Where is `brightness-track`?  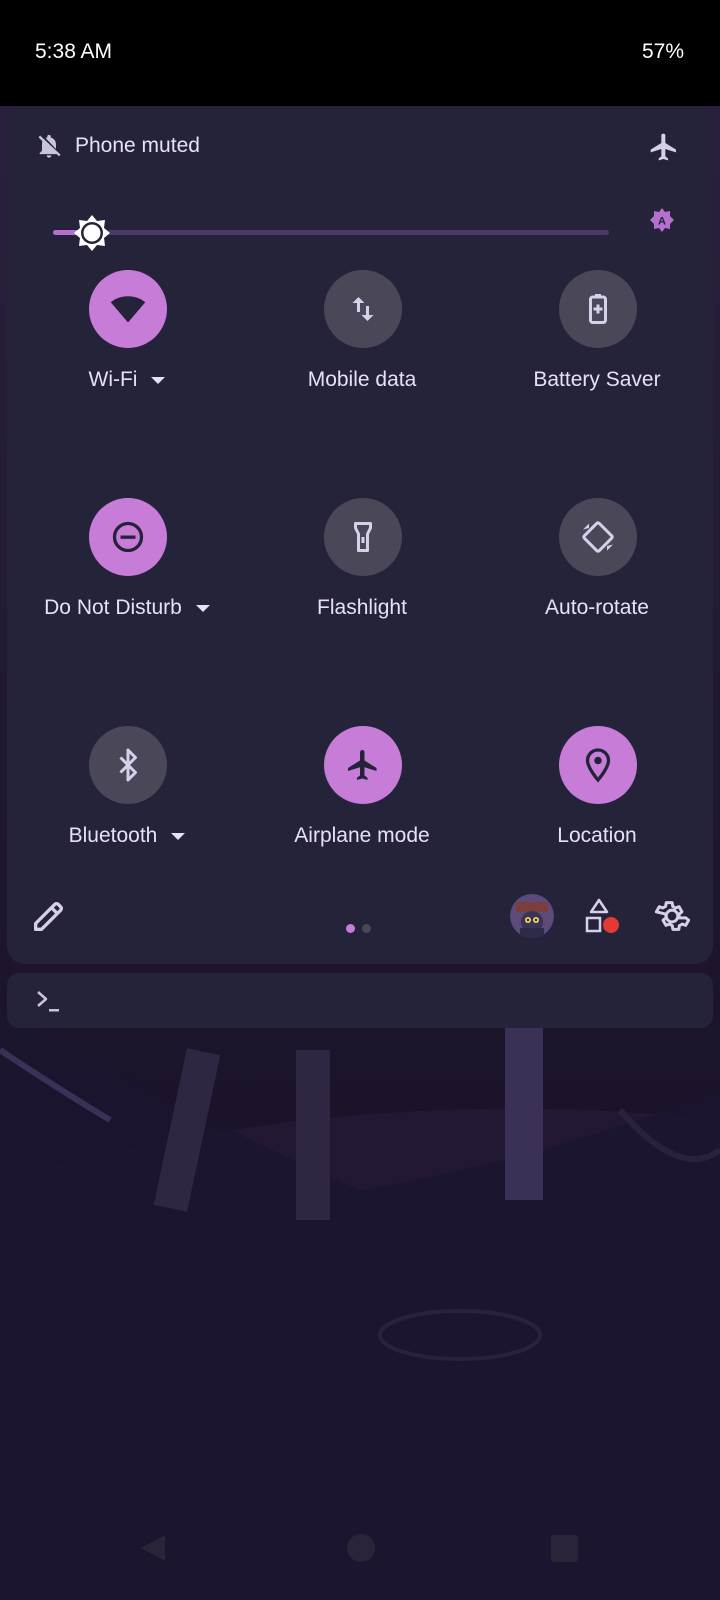
brightness-track is located at coordinates (331, 232).